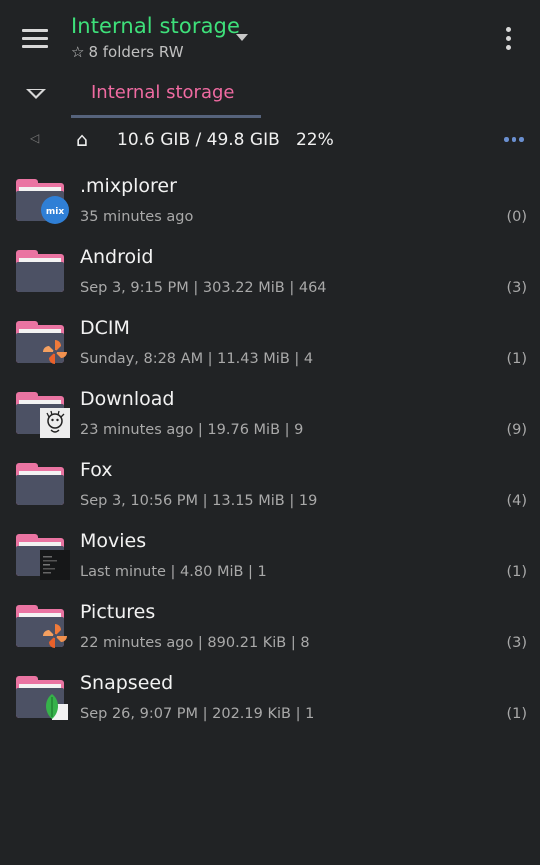 This screenshot has height=865, width=540. Describe the element at coordinates (270, 38) in the screenshot. I see `app-bar: Internal storage ☆ 8 folders RW` at that location.